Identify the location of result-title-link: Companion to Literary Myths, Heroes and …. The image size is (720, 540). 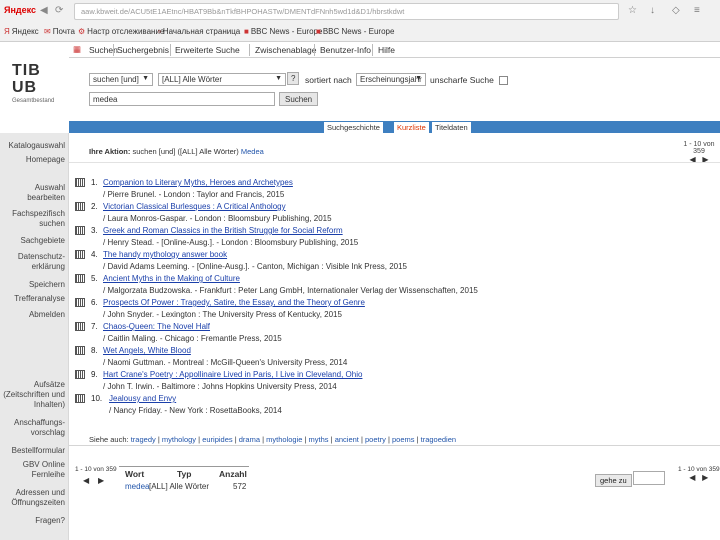
(198, 182).